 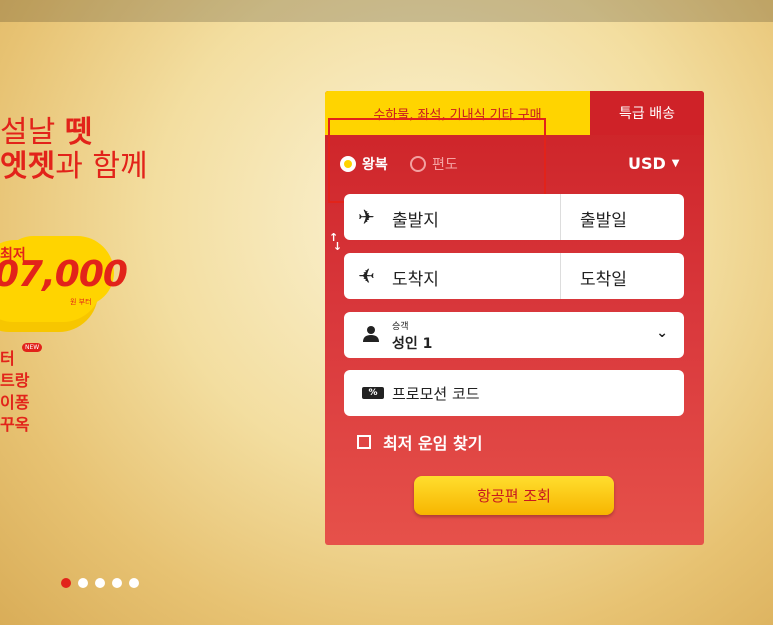 I want to click on passenger-caption: 승객, so click(x=400, y=327).